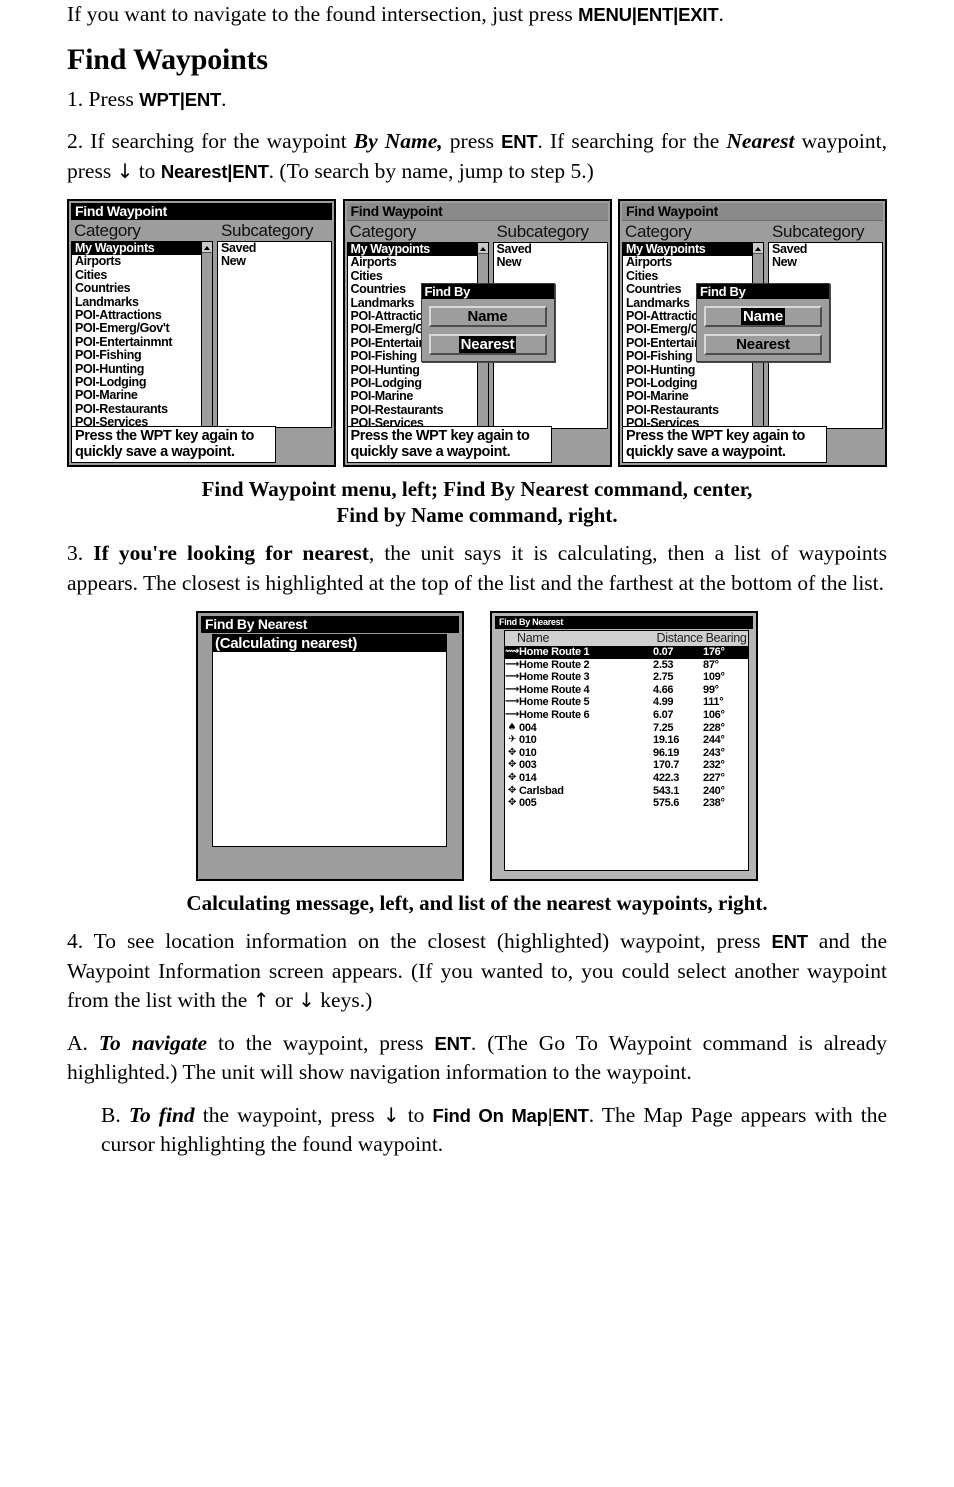 This screenshot has width=954, height=1487. Describe the element at coordinates (711, 689) in the screenshot. I see `waypoint-bearing: 99°` at that location.